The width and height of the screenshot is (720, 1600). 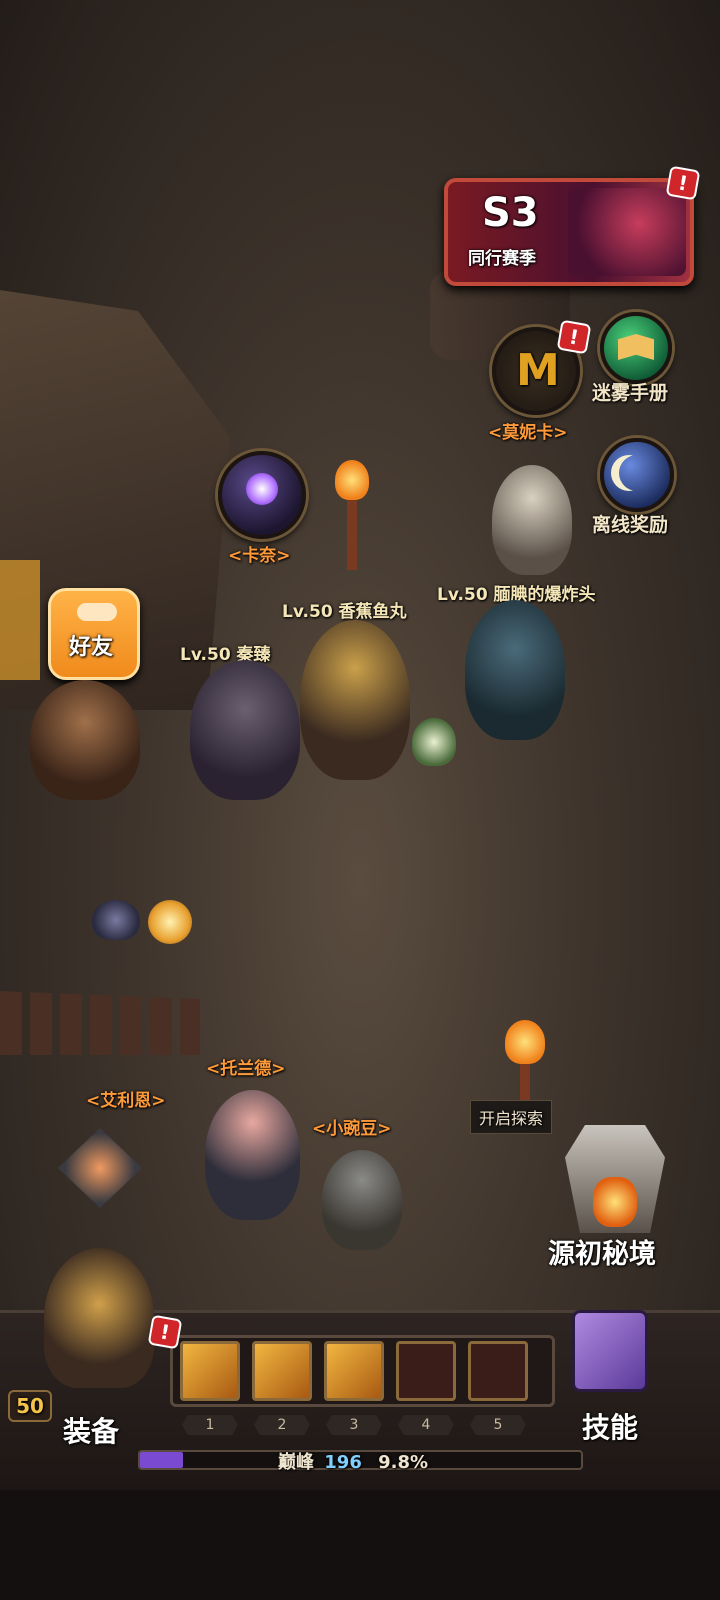 What do you see at coordinates (511, 1117) in the screenshot?
I see `explore-tooltip: 开启探索` at bounding box center [511, 1117].